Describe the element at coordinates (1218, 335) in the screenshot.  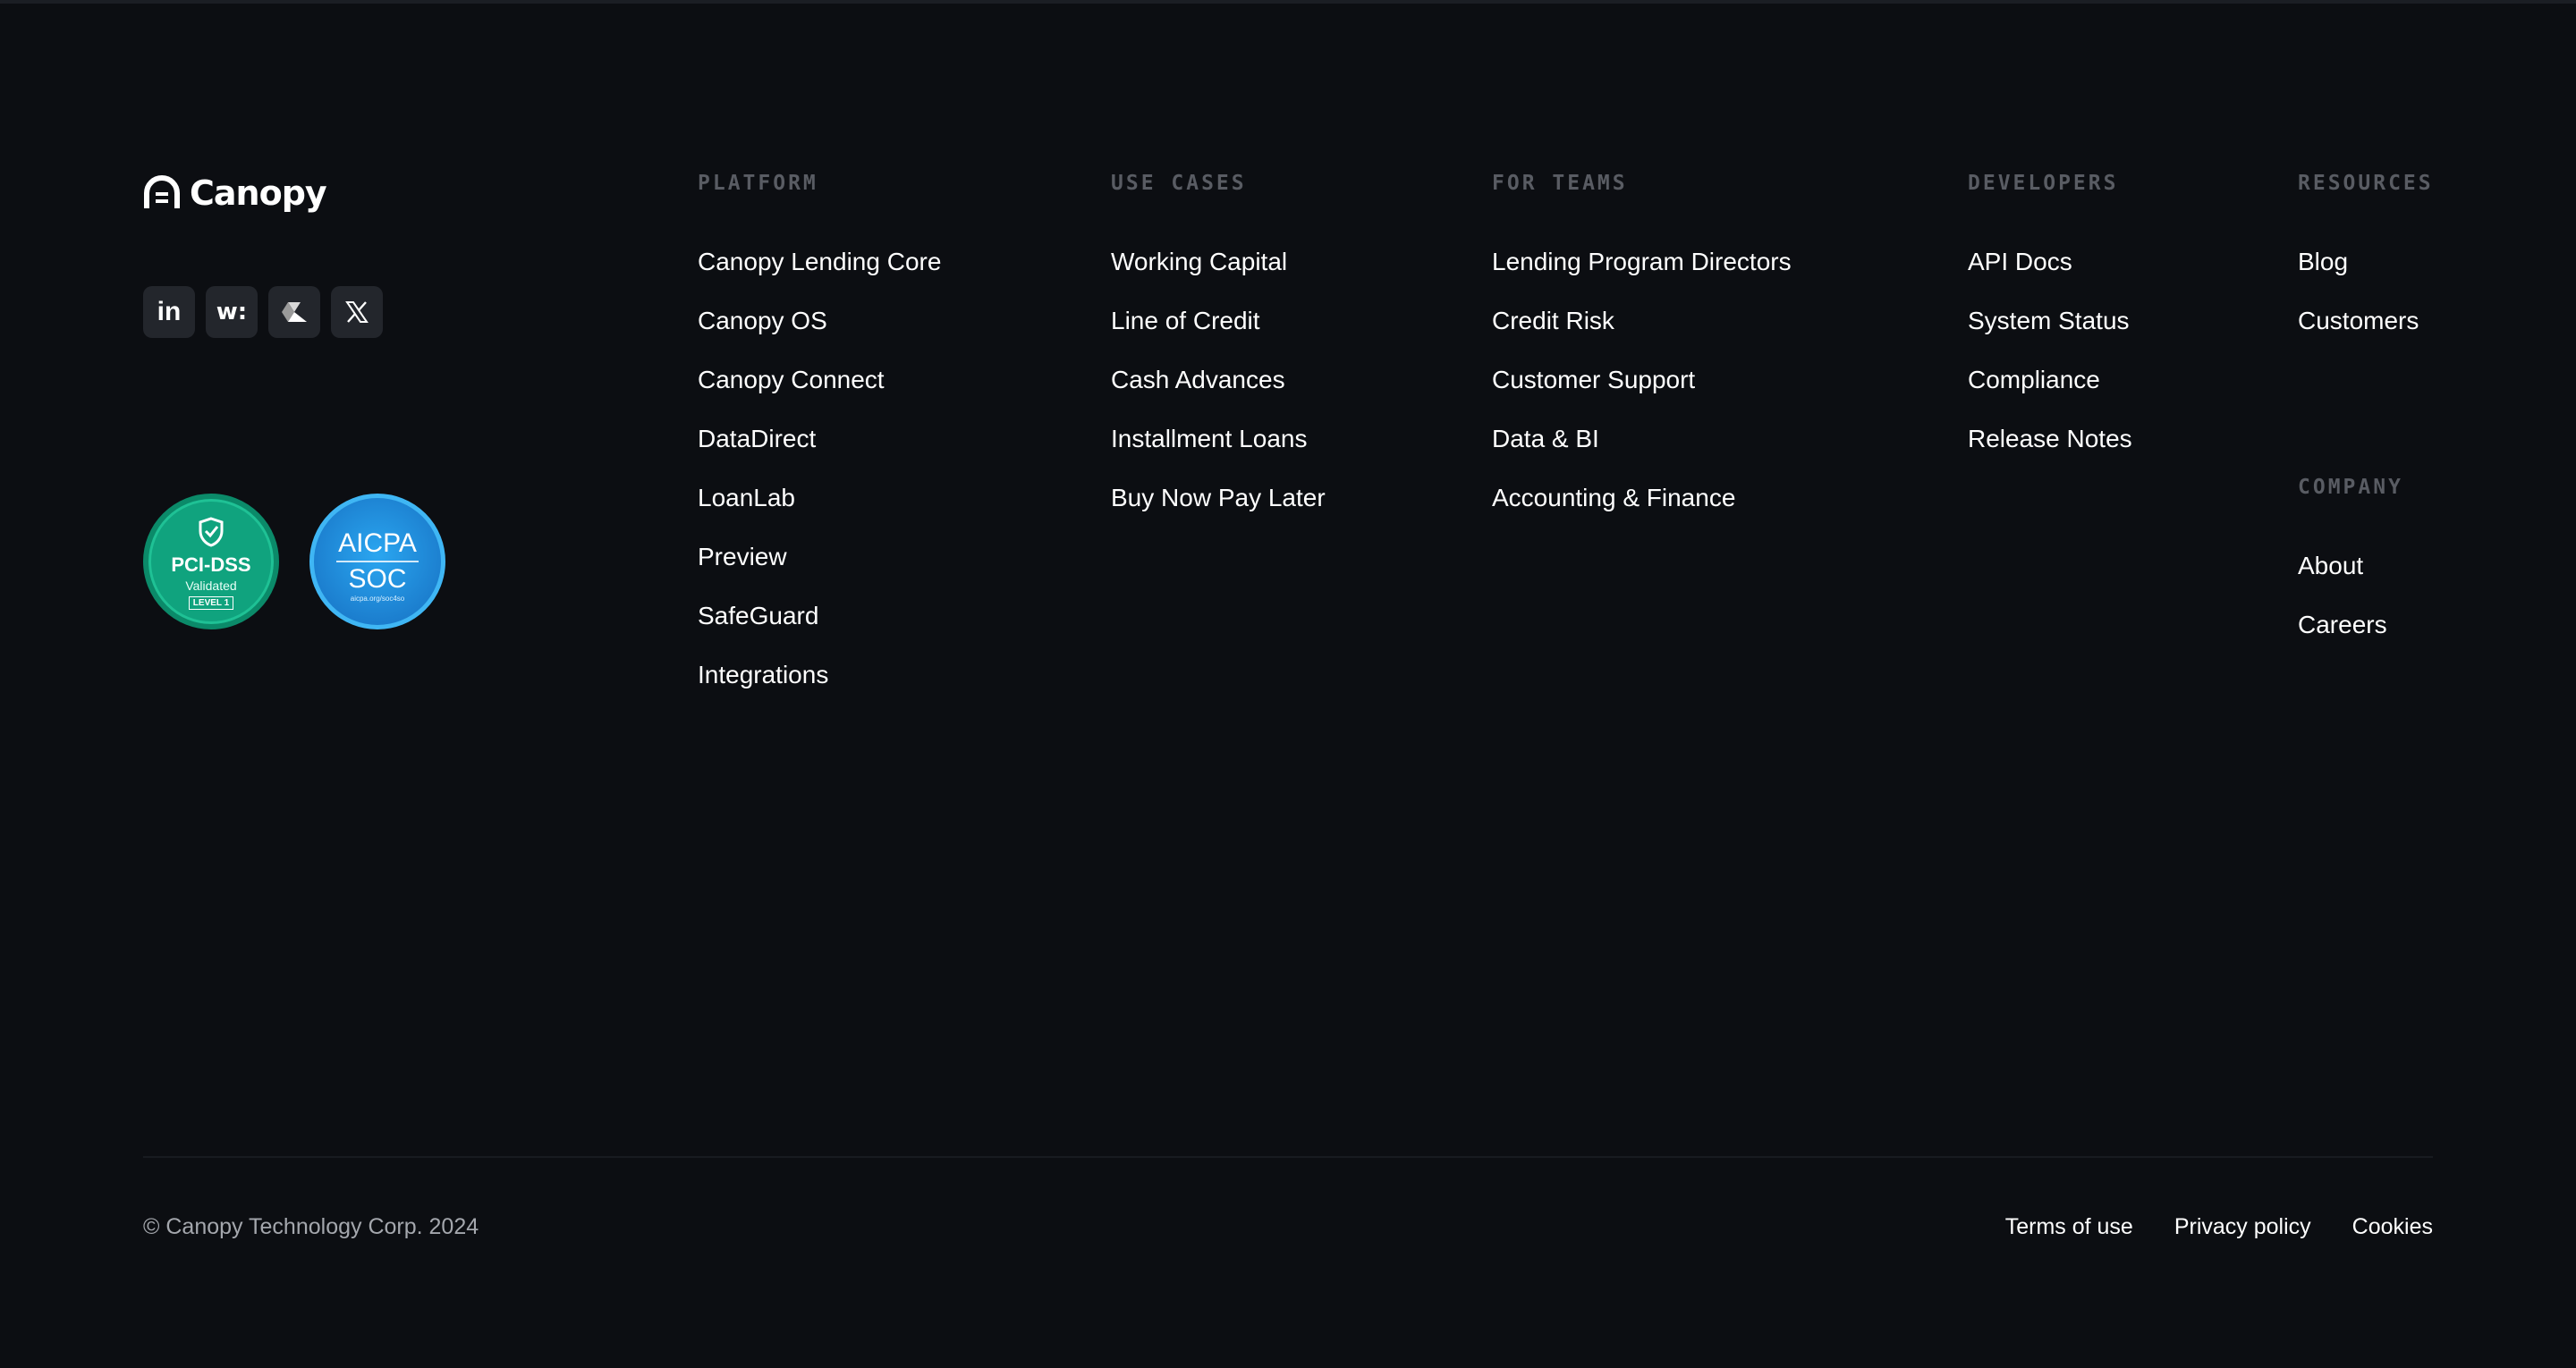
I see `footer-link: Line of Credit` at that location.